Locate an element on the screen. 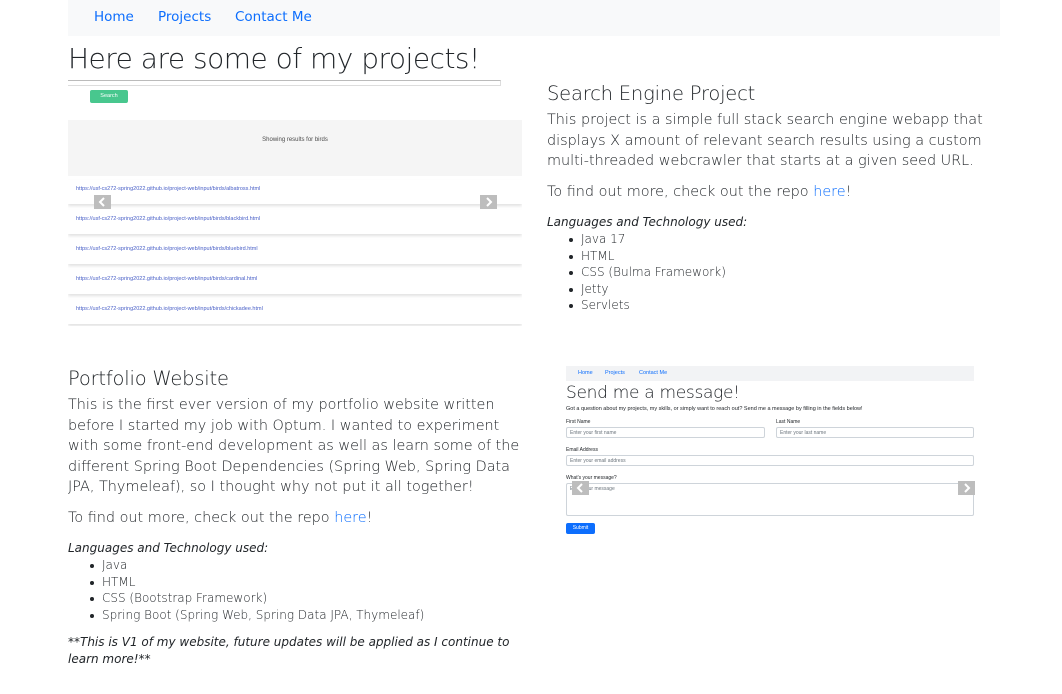 The width and height of the screenshot is (1062, 694). first-name-placeholder: Enter your first name is located at coordinates (593, 433).